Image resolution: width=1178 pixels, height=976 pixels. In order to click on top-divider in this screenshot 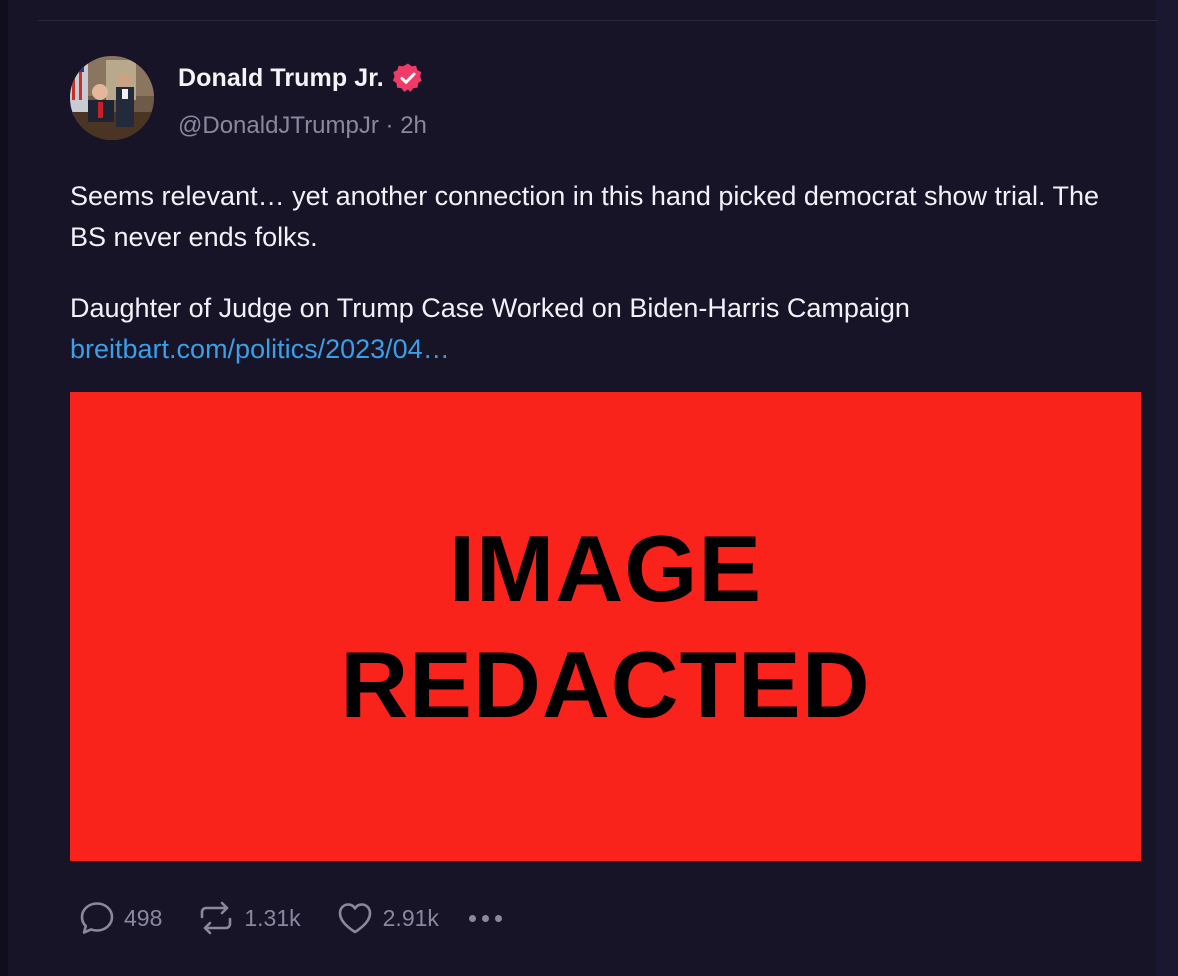, I will do `click(598, 20)`.